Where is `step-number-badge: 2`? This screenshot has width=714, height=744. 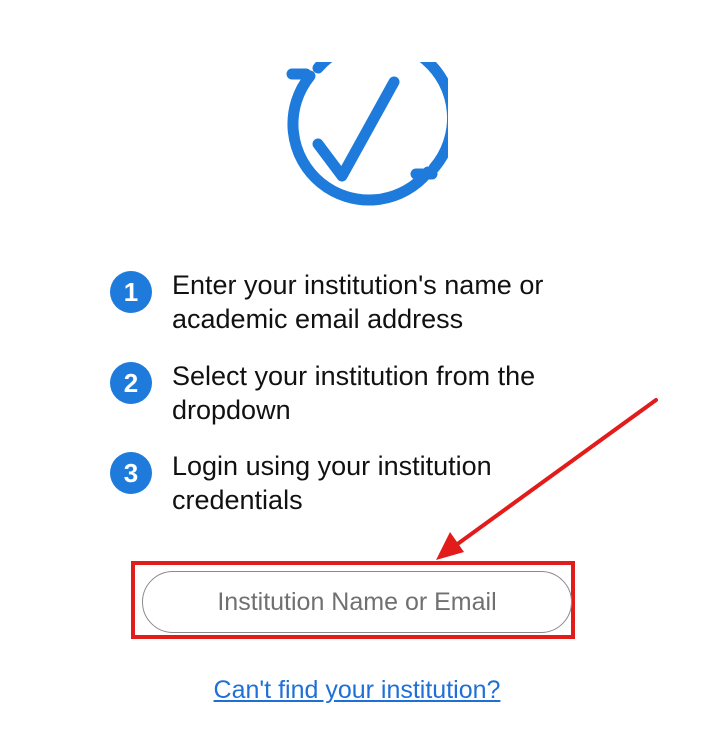 step-number-badge: 2 is located at coordinates (131, 383).